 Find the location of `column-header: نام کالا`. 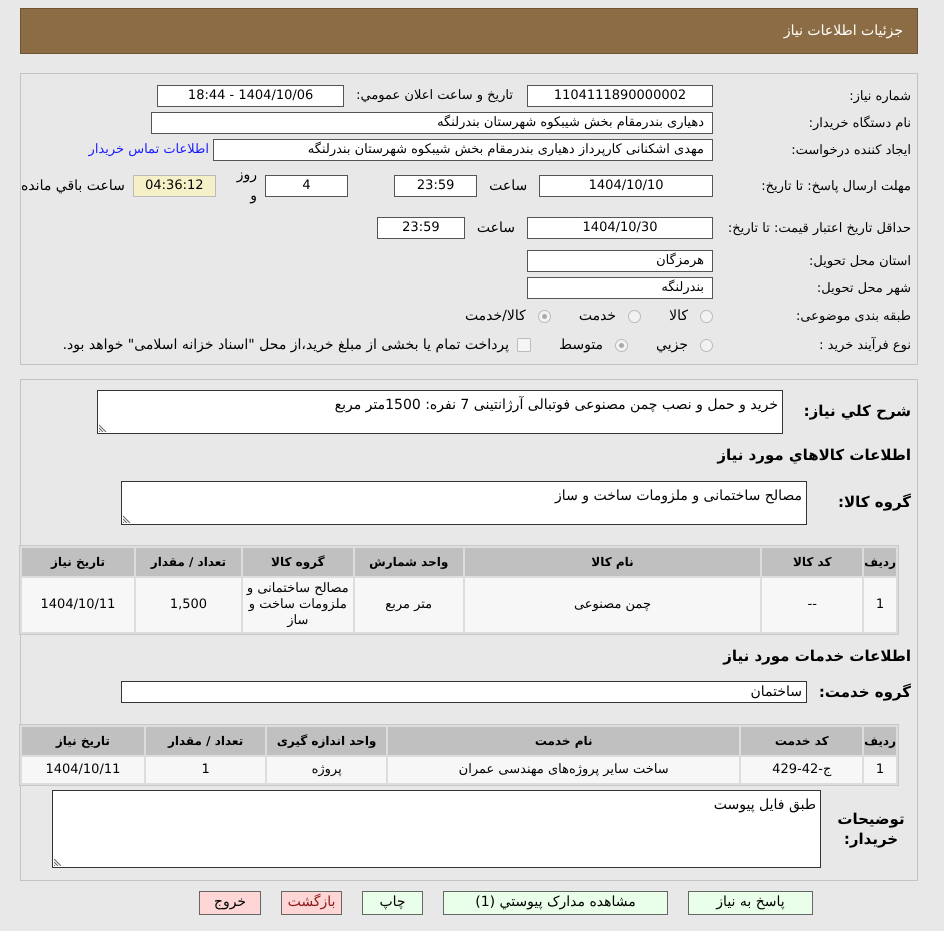

column-header: نام کالا is located at coordinates (612, 562).